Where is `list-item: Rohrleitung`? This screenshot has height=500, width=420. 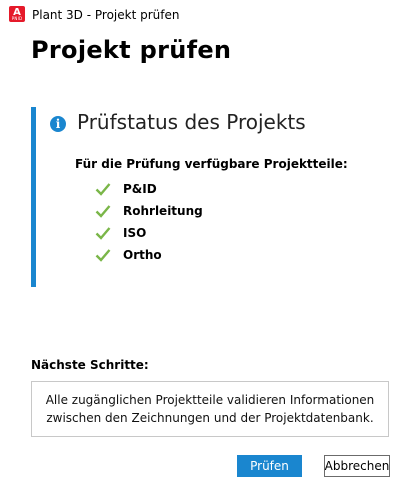
list-item: Rohrleitung is located at coordinates (149, 211).